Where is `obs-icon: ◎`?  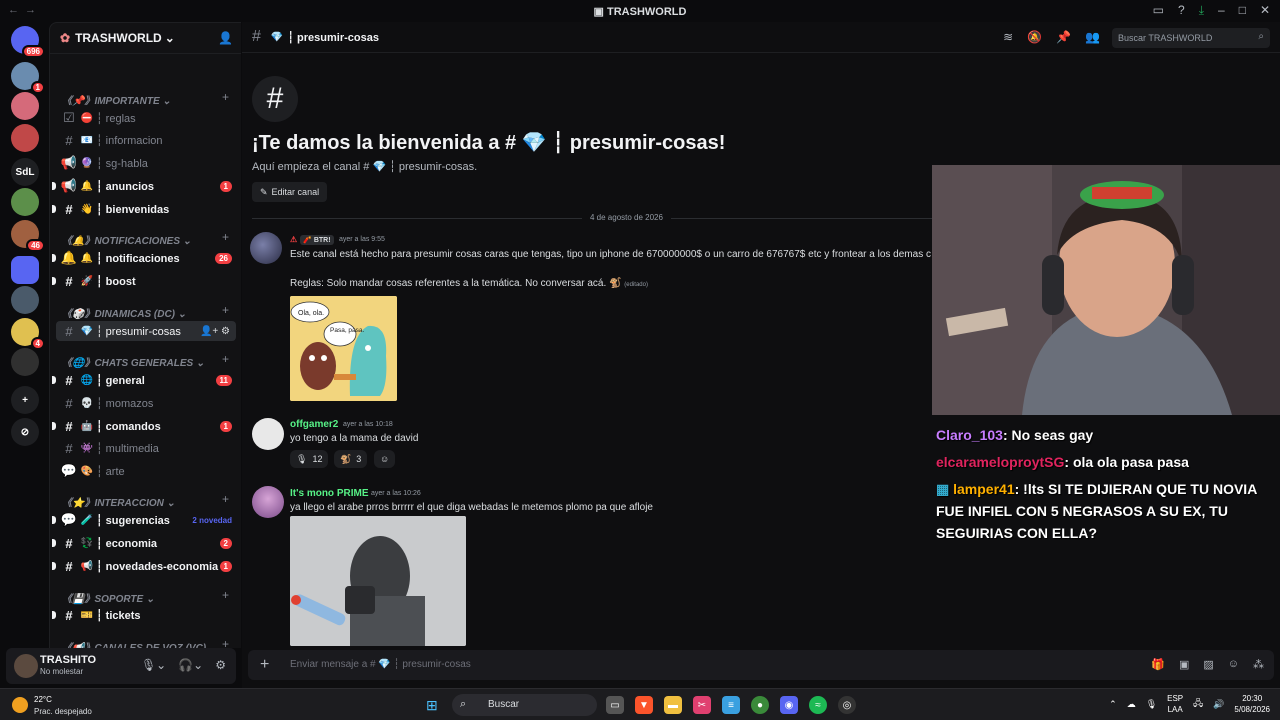 obs-icon: ◎ is located at coordinates (847, 705).